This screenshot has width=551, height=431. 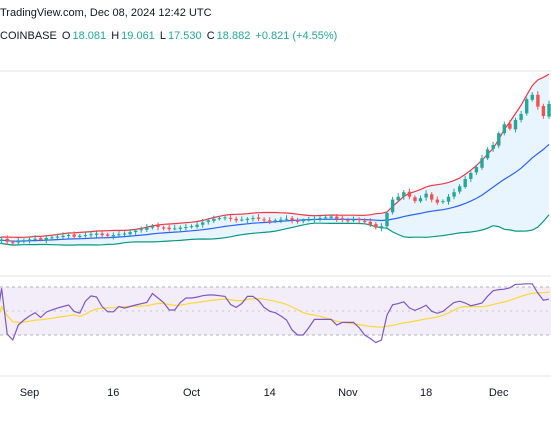 I want to click on time-axis-label: Sep, so click(x=30, y=393).